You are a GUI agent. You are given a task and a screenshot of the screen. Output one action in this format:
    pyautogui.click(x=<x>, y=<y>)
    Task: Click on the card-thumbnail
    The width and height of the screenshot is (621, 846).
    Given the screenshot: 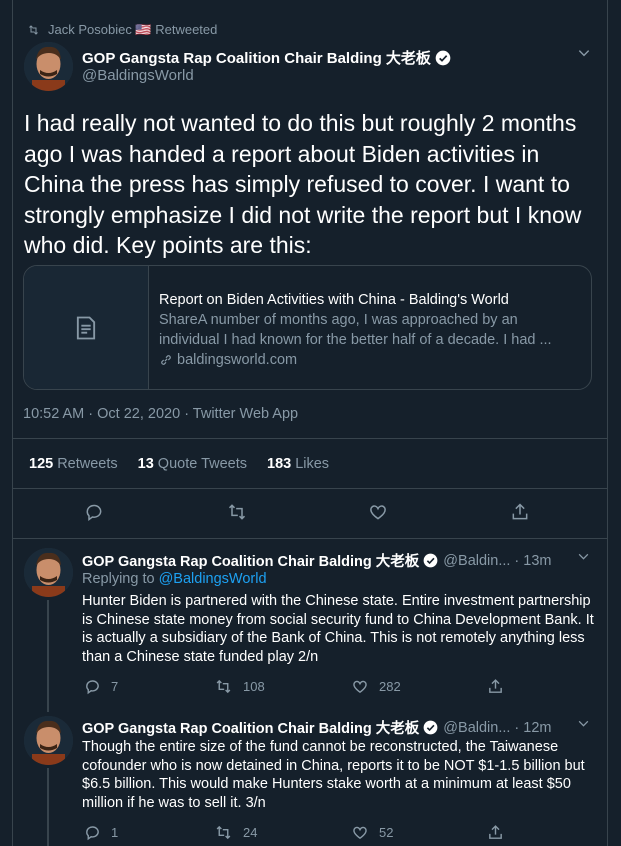 What is the action you would take?
    pyautogui.click(x=86, y=327)
    